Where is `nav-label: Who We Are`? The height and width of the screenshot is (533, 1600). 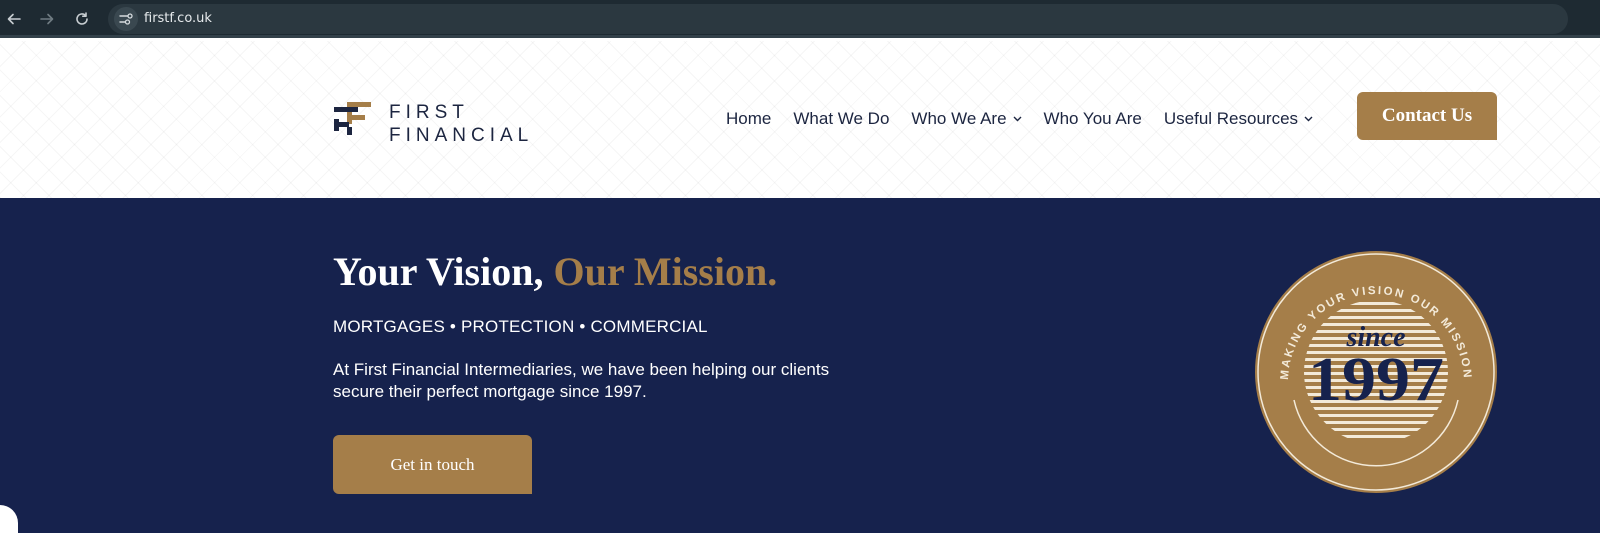 nav-label: Who We Are is located at coordinates (959, 118).